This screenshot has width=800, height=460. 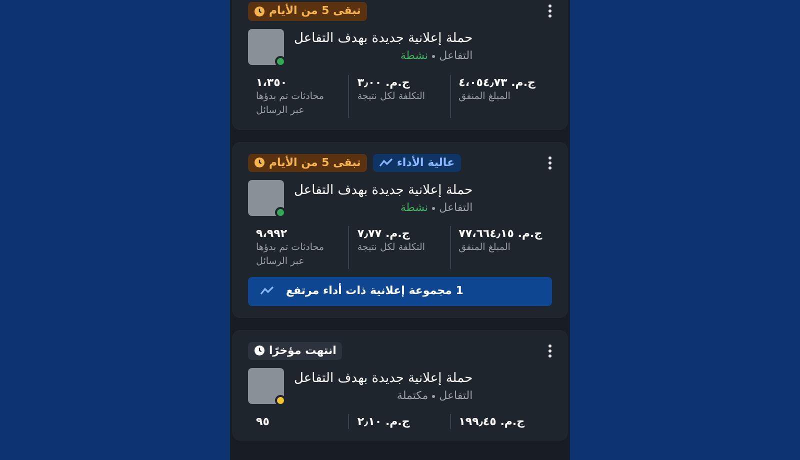 What do you see at coordinates (272, 233) in the screenshot?
I see `metric-value: ٩،٩٩٢` at bounding box center [272, 233].